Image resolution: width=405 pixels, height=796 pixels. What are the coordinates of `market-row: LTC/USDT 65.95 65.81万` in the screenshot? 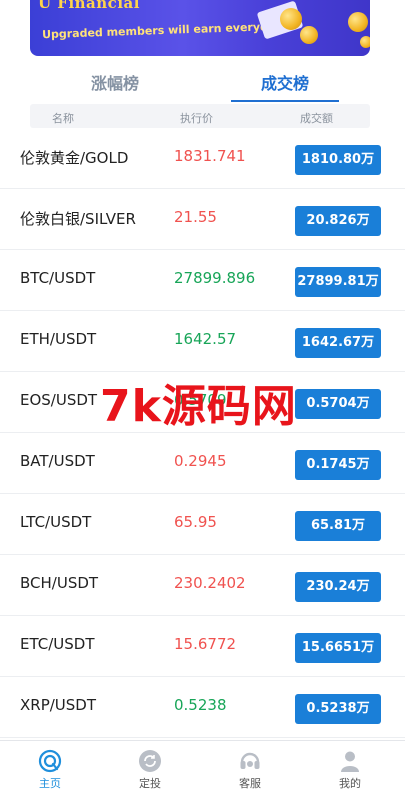 It's located at (202, 524).